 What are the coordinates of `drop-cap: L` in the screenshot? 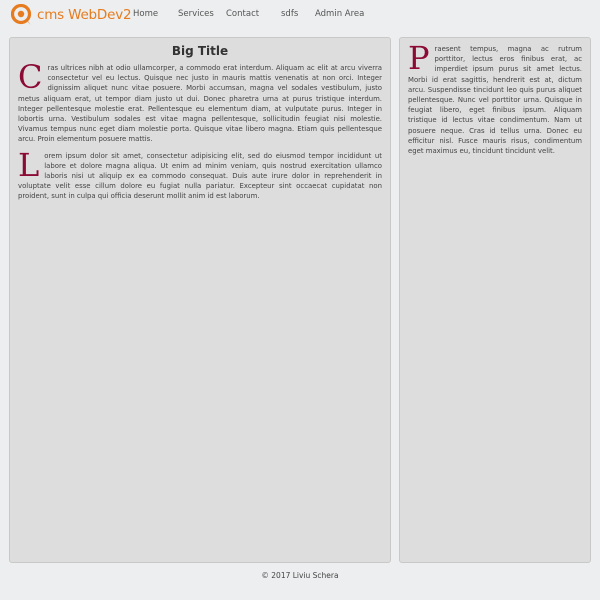 It's located at (29, 164).